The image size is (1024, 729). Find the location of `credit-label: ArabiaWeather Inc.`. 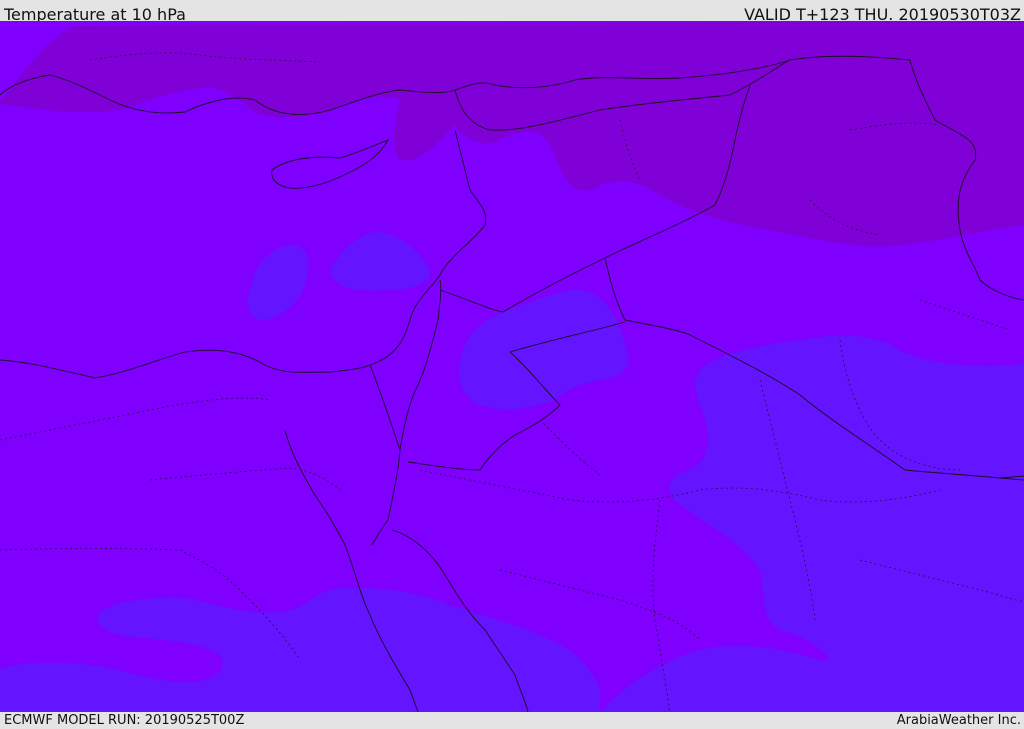

credit-label: ArabiaWeather Inc. is located at coordinates (958, 720).